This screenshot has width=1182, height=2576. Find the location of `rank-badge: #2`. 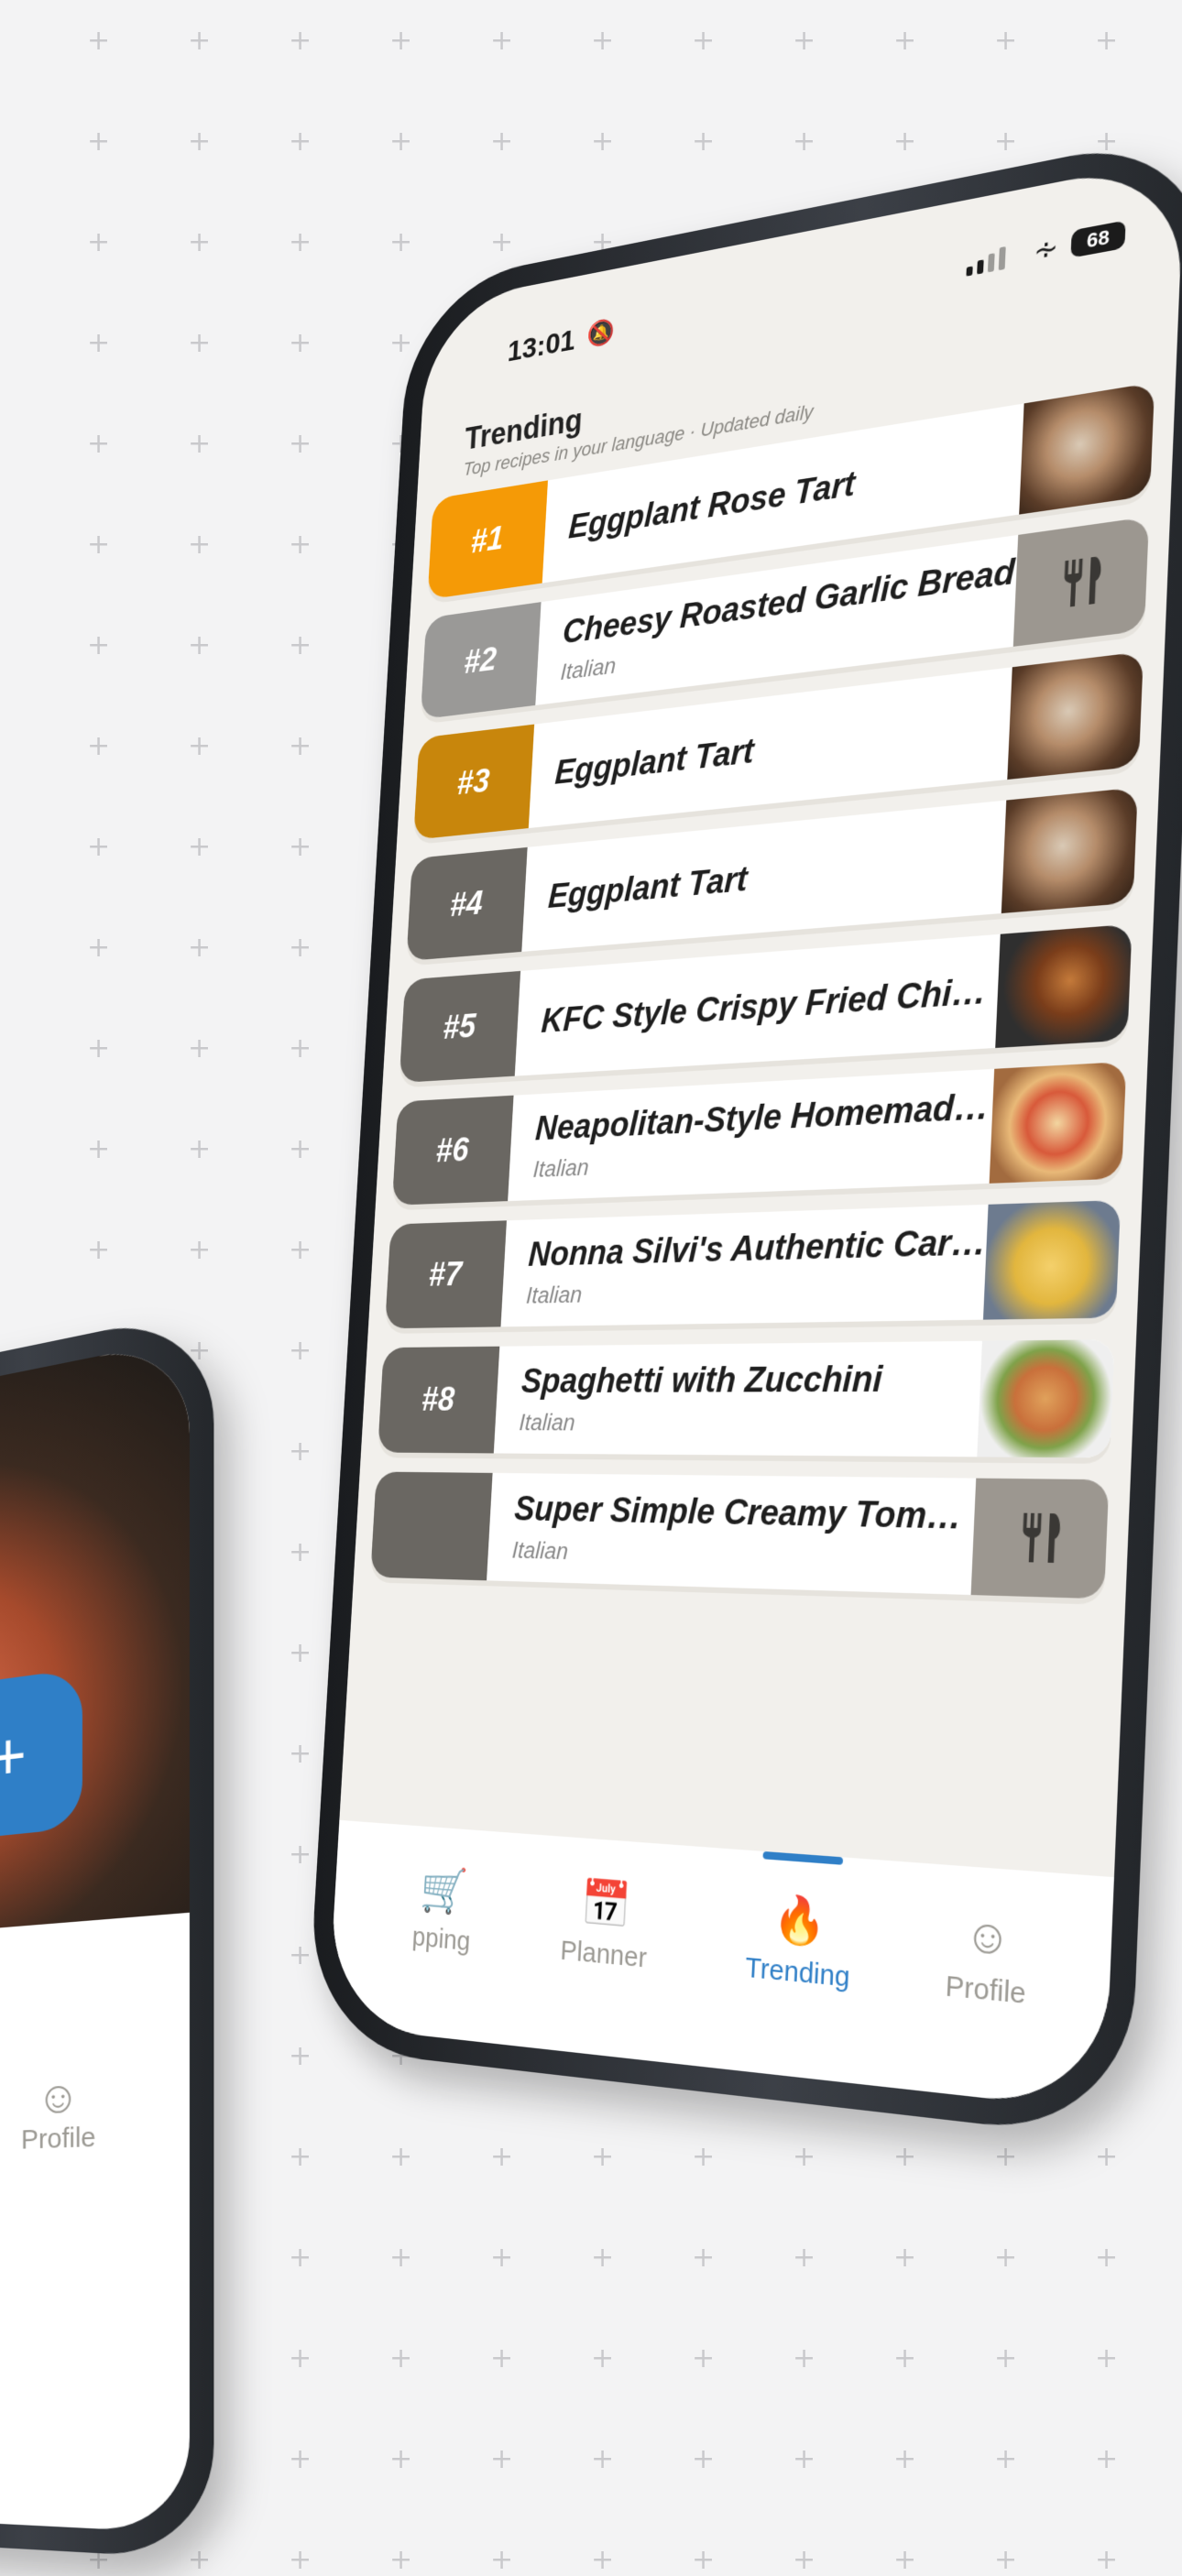

rank-badge: #2 is located at coordinates (481, 660).